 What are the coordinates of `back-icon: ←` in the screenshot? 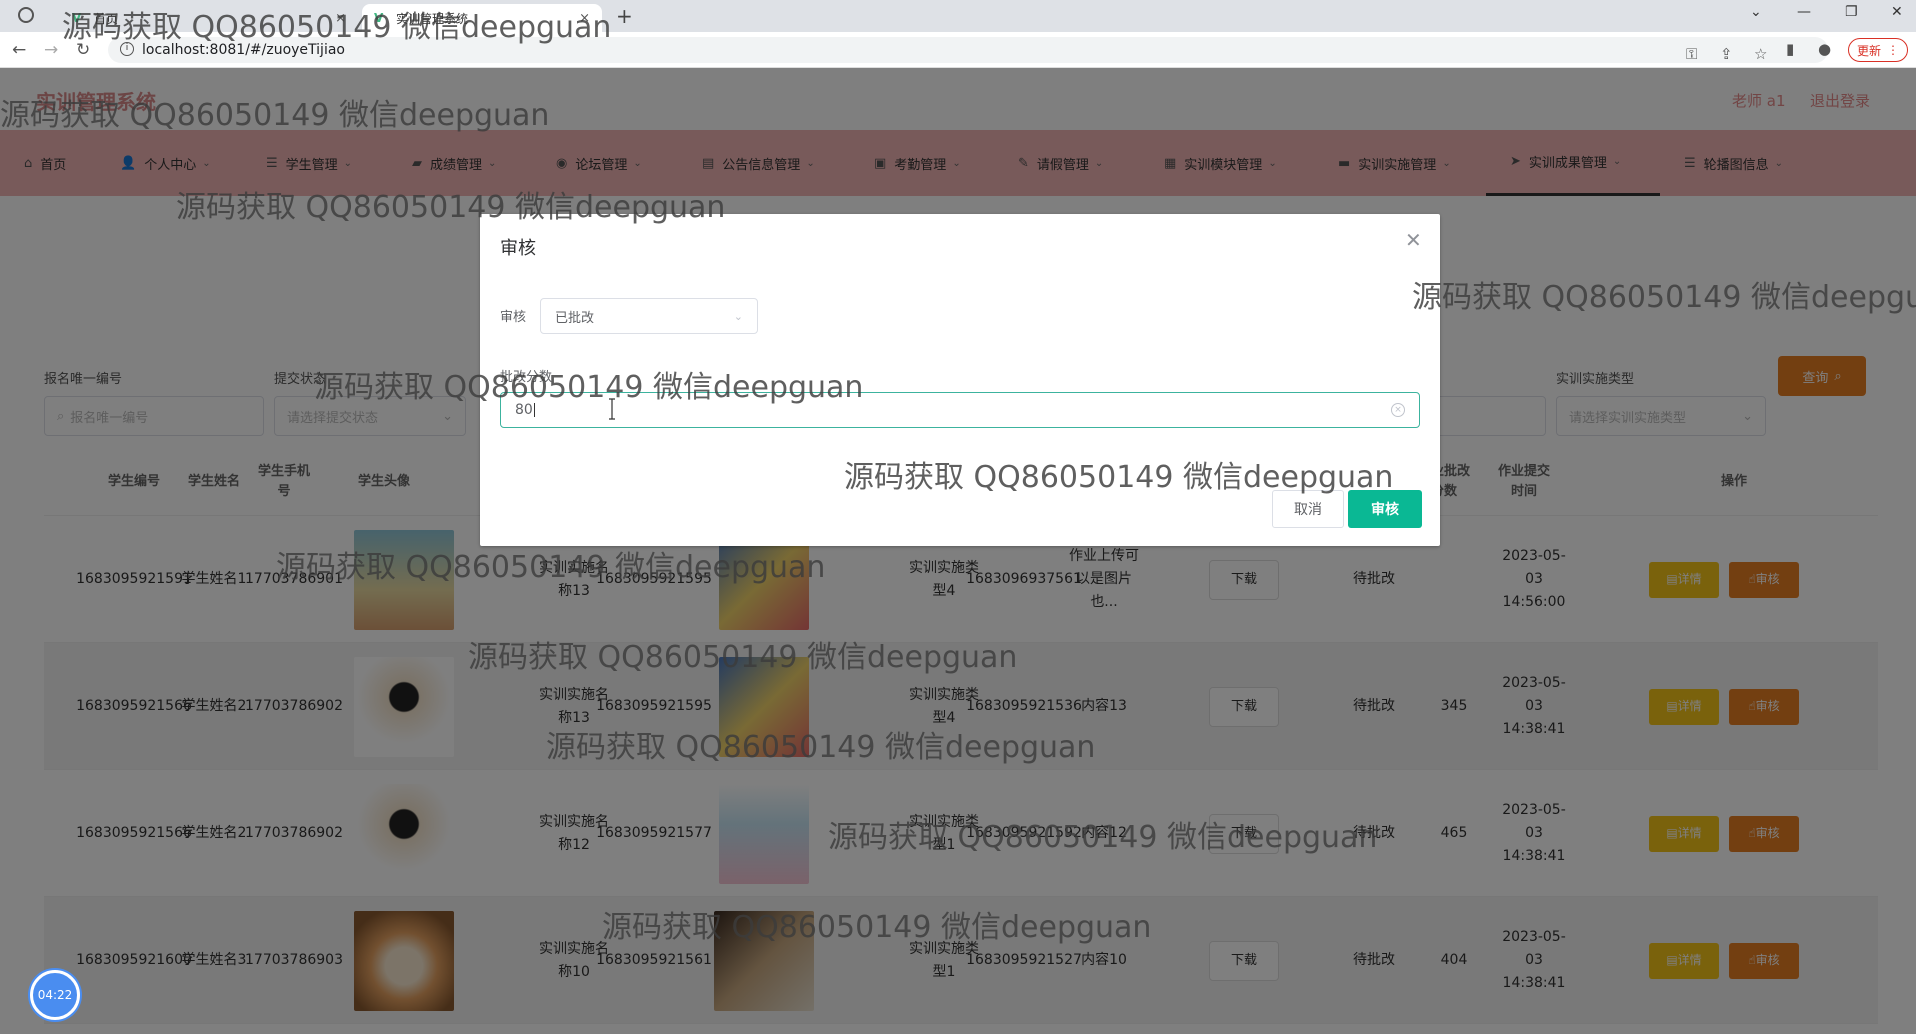 It's located at (19, 50).